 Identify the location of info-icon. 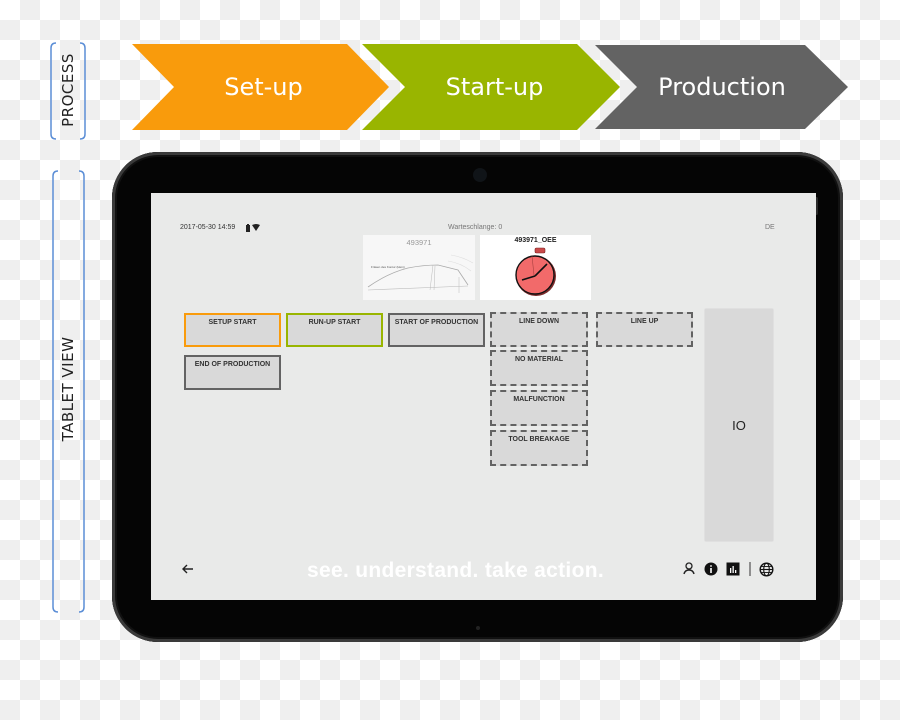
(711, 569).